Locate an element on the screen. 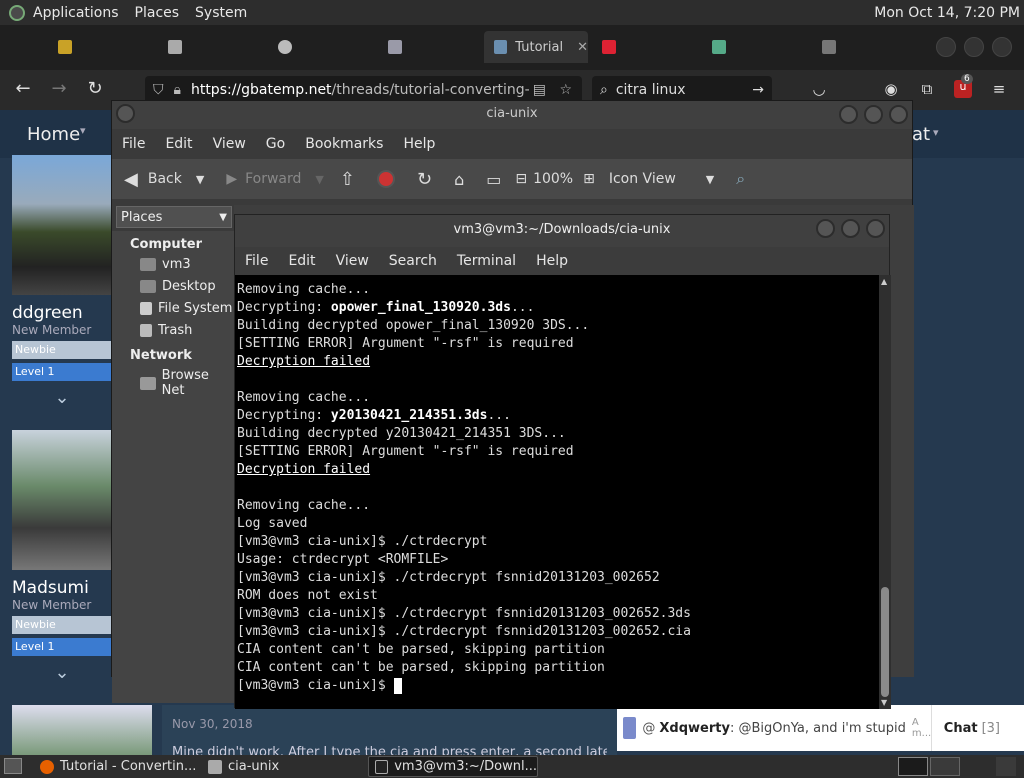 Image resolution: width=1024 pixels, height=778 pixels. sidebar-item-desktop: Desktop is located at coordinates (173, 287).